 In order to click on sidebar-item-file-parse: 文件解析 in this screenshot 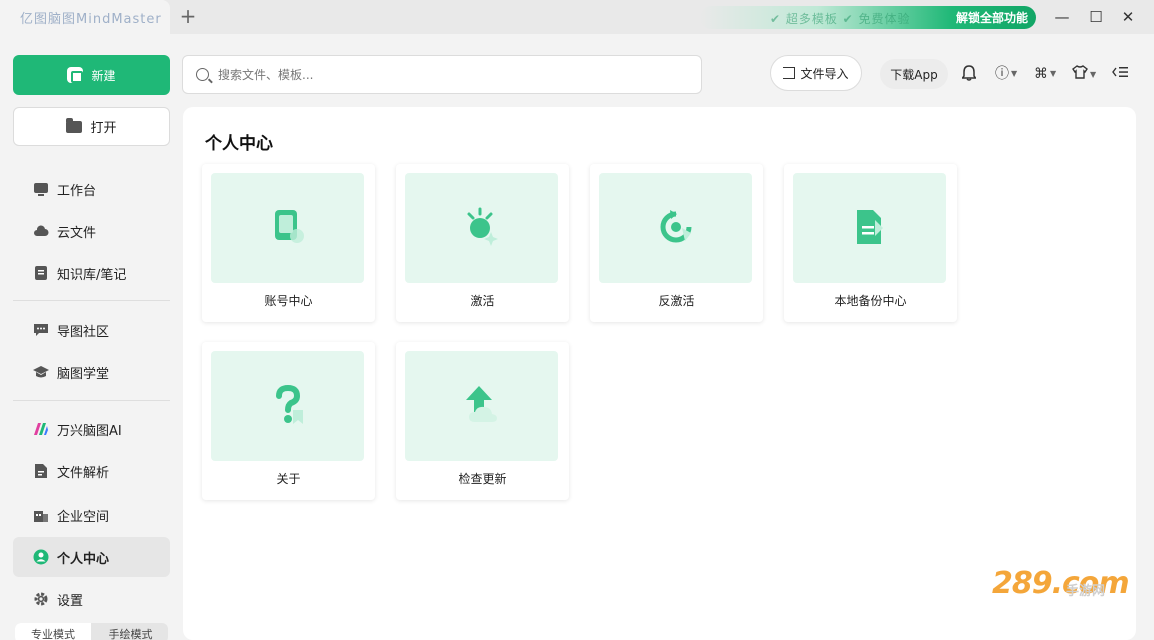, I will do `click(91, 471)`.